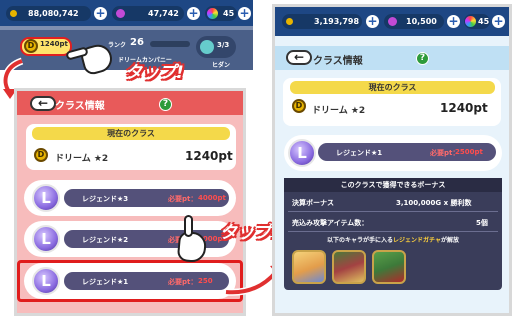 The image size is (512, 316). What do you see at coordinates (469, 152) in the screenshot?
I see `legend-class-req-value: 2500pt` at bounding box center [469, 152].